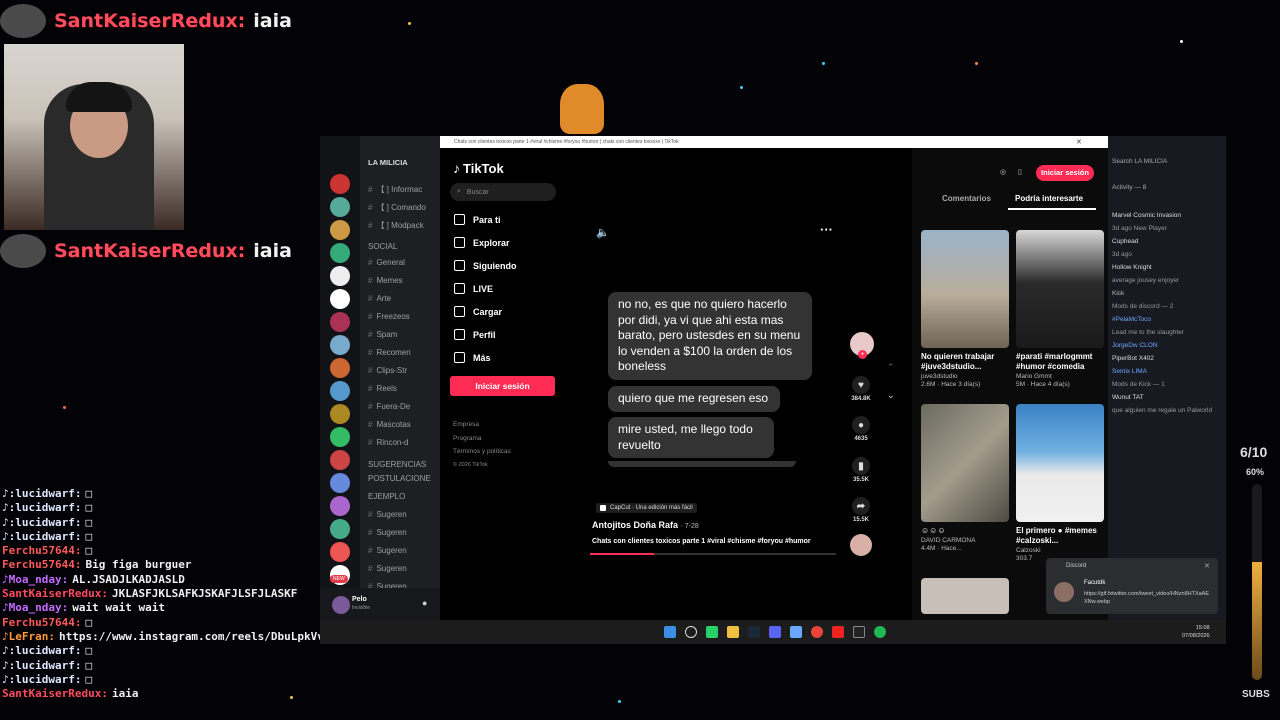 This screenshot has width=1280, height=720. Describe the element at coordinates (399, 478) in the screenshot. I see `channel-item: POSTULACIONE` at that location.